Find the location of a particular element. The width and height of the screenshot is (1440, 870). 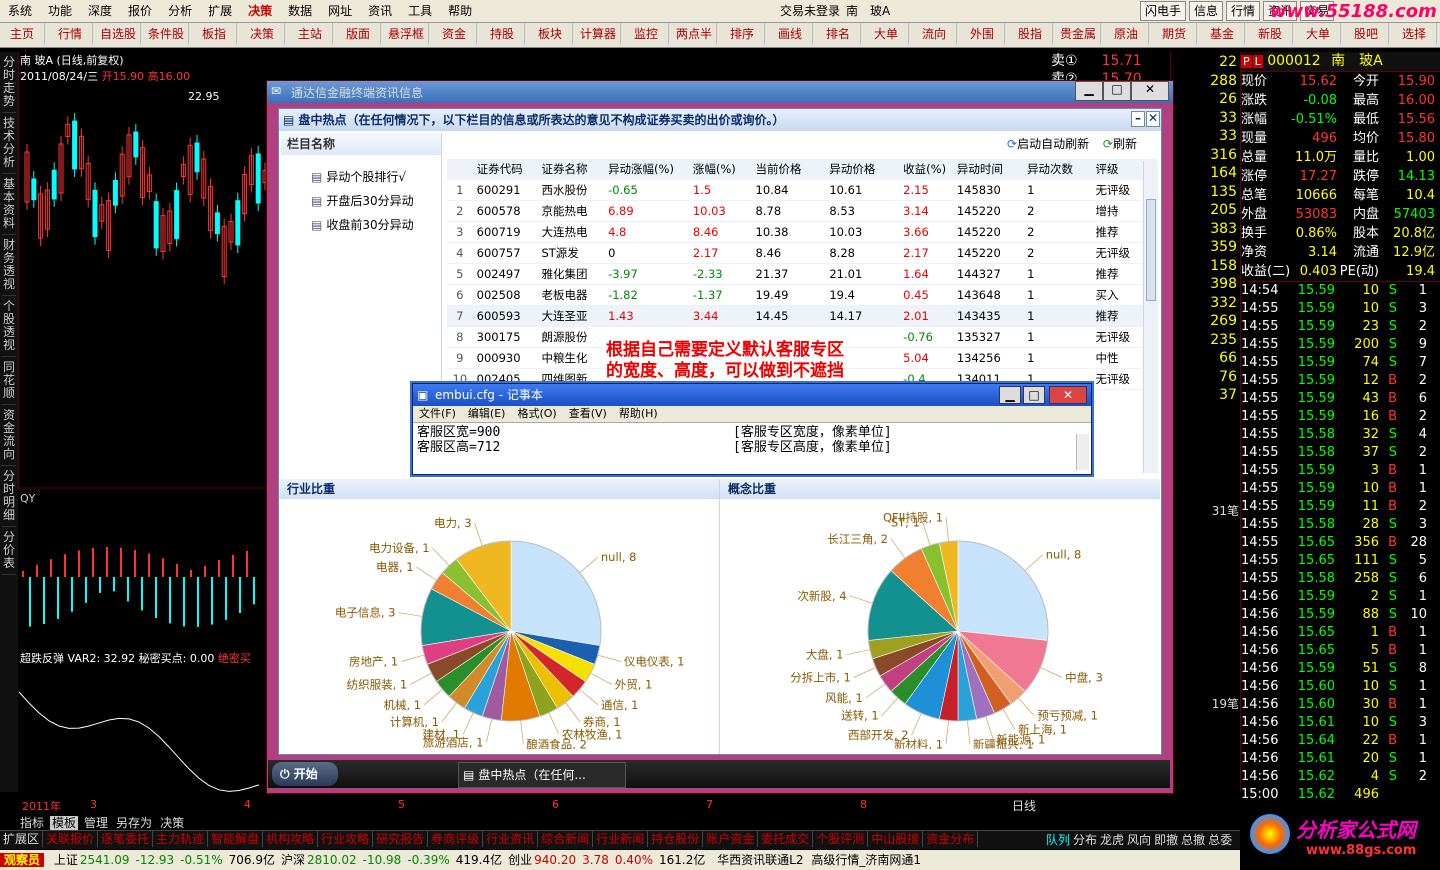

menu-item-7: 数据 is located at coordinates (300, 11).